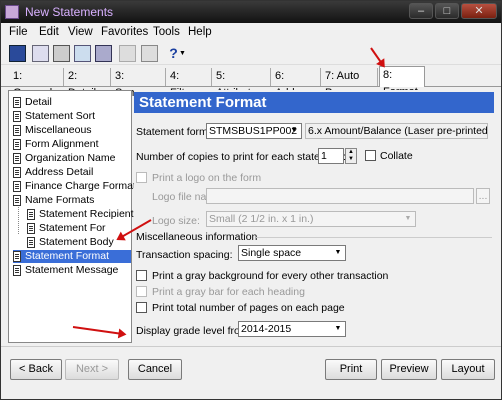 The width and height of the screenshot is (502, 400). What do you see at coordinates (72, 256) in the screenshot?
I see `tree-item-statement-format: Statement Format` at bounding box center [72, 256].